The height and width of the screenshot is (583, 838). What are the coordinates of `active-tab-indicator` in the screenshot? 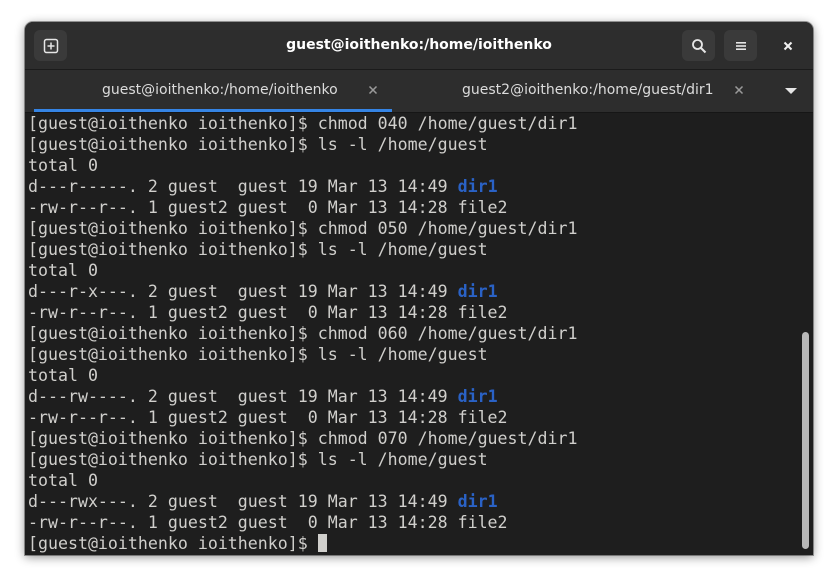 It's located at (213, 110).